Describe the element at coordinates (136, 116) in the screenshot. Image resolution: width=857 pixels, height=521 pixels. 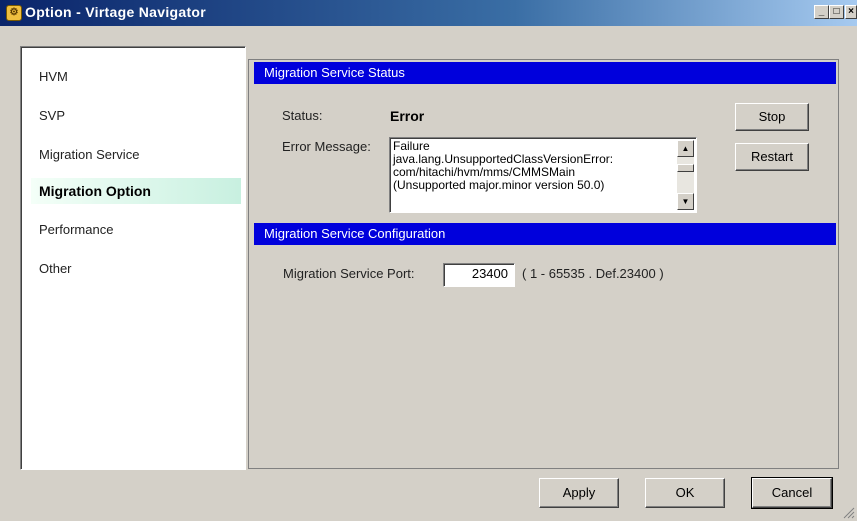
I see `sidebar-item-svp: SVP` at that location.